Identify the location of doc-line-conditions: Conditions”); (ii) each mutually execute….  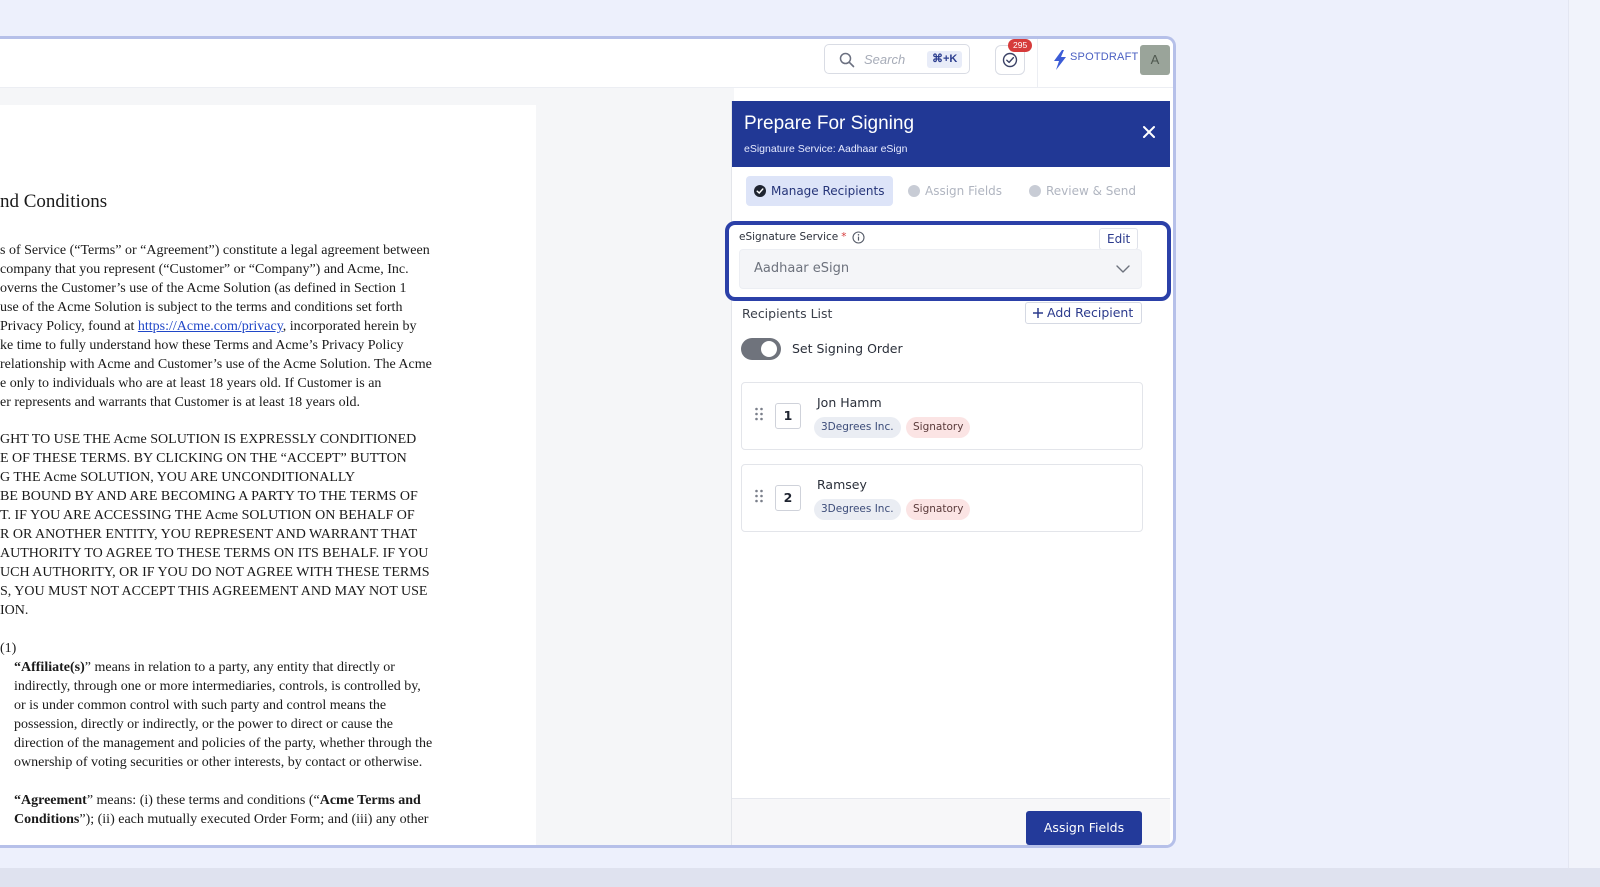
(221, 820).